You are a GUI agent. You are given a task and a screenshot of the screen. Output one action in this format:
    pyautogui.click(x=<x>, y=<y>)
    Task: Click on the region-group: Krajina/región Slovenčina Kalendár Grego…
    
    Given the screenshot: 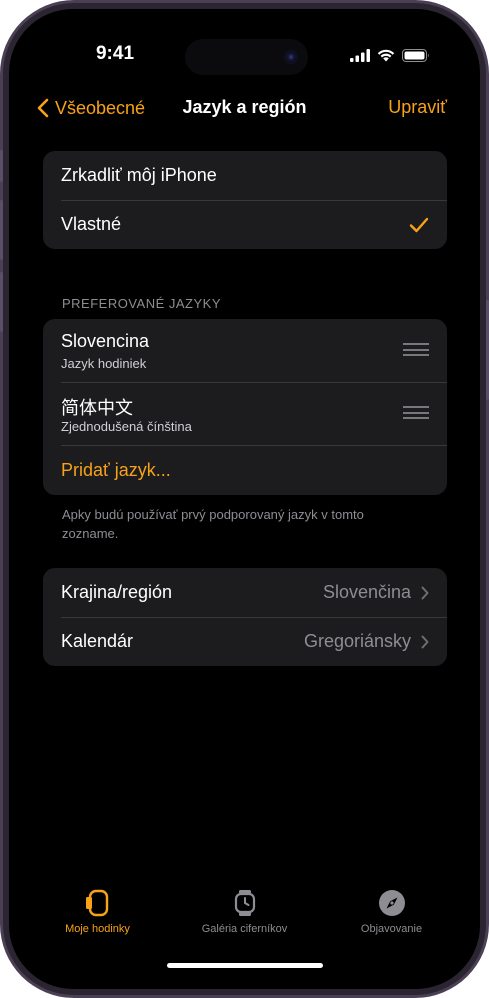 What is the action you would take?
    pyautogui.click(x=245, y=617)
    